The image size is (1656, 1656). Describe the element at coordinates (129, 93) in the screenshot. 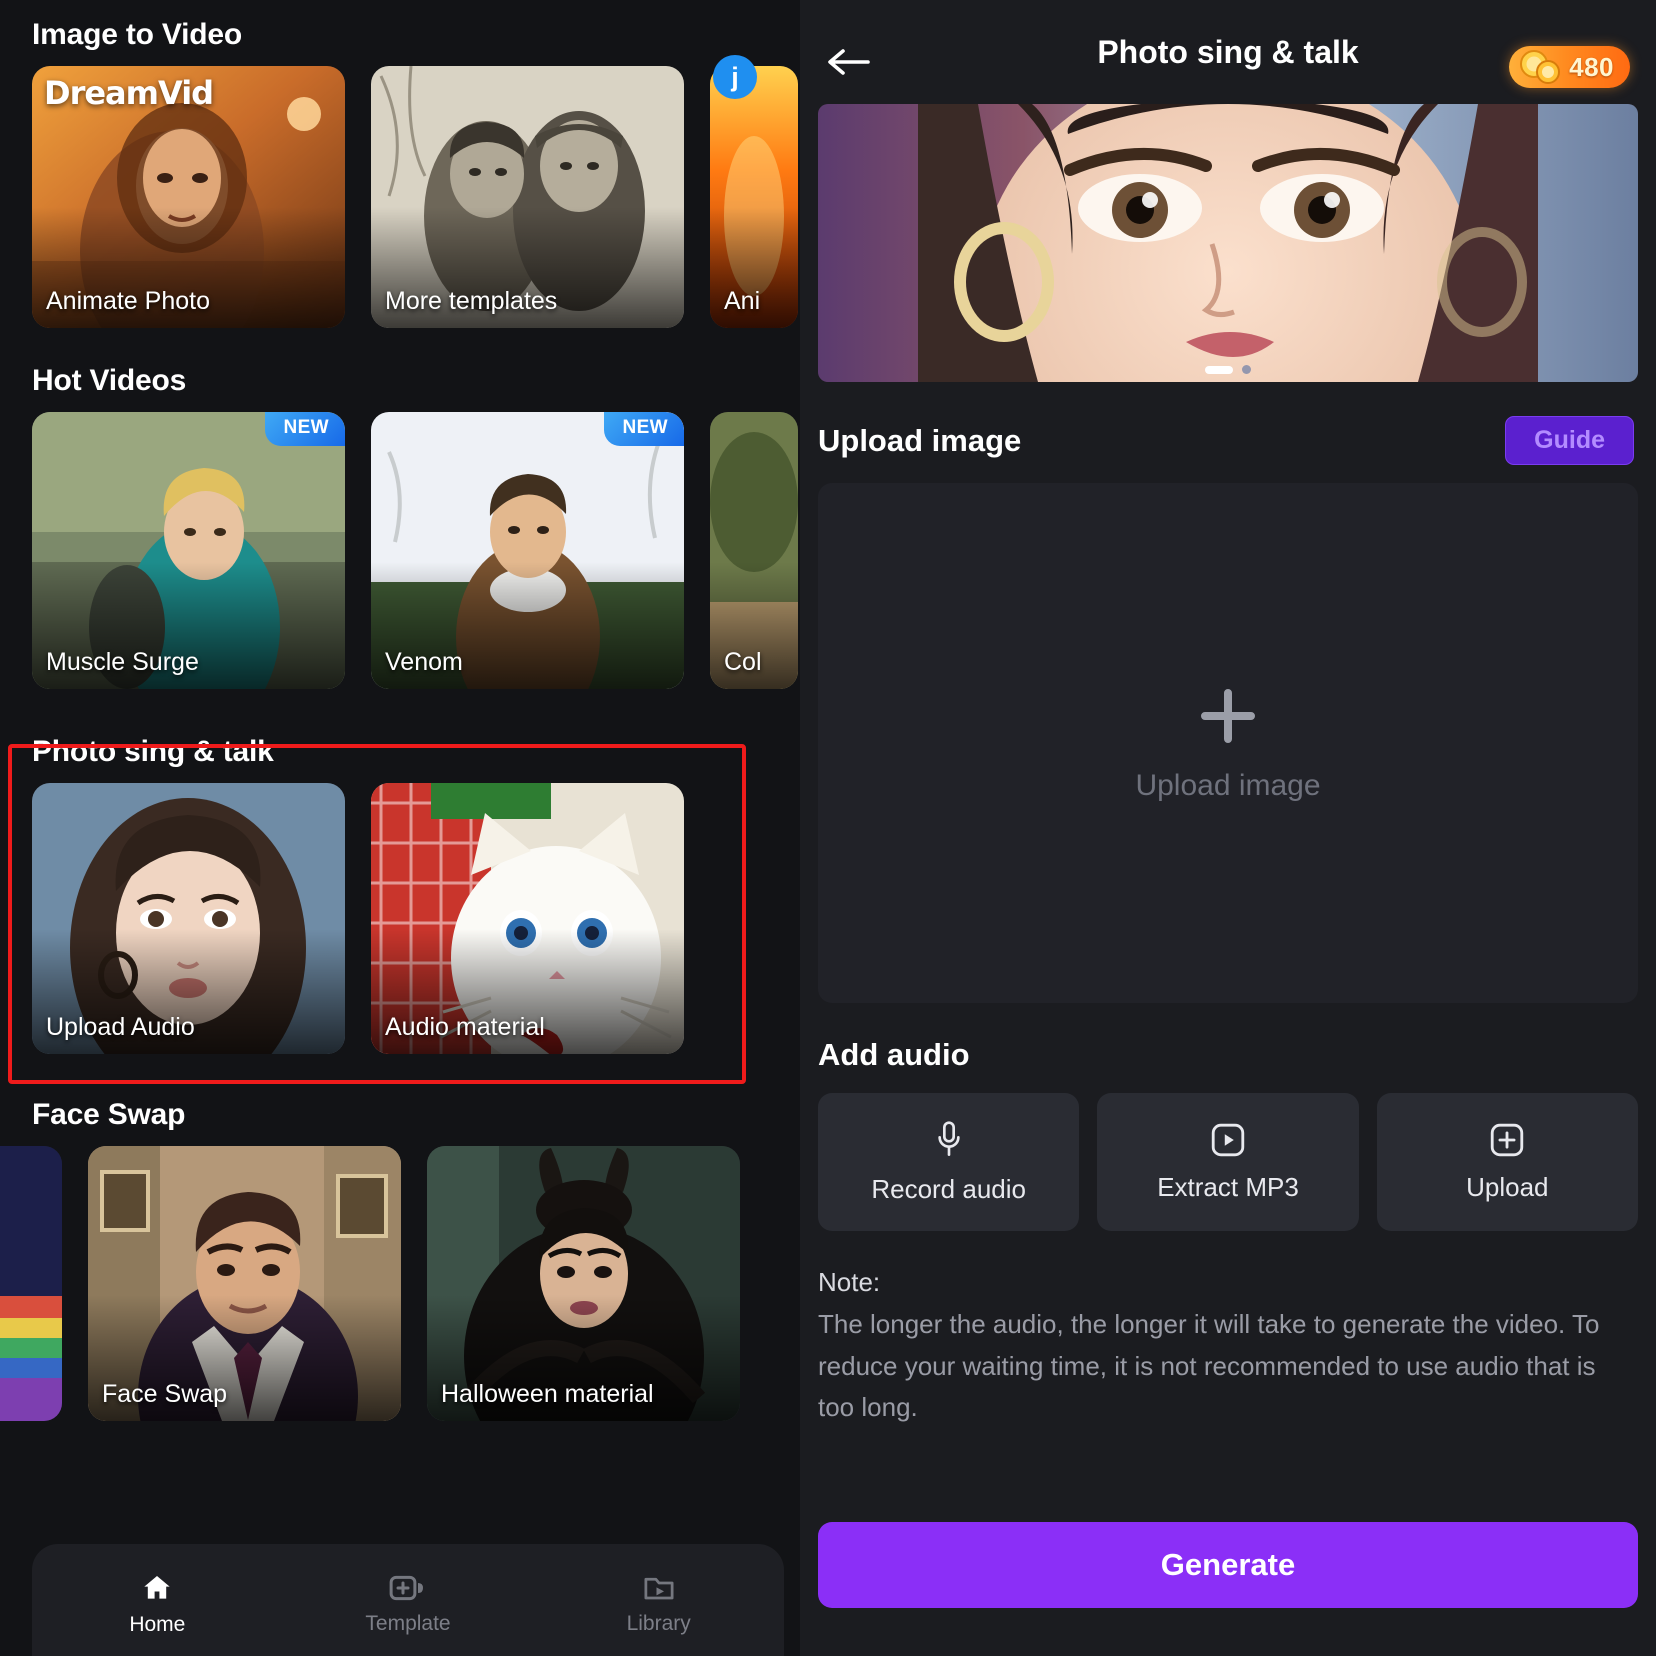

I see `brand-watermark: DreamVid` at that location.